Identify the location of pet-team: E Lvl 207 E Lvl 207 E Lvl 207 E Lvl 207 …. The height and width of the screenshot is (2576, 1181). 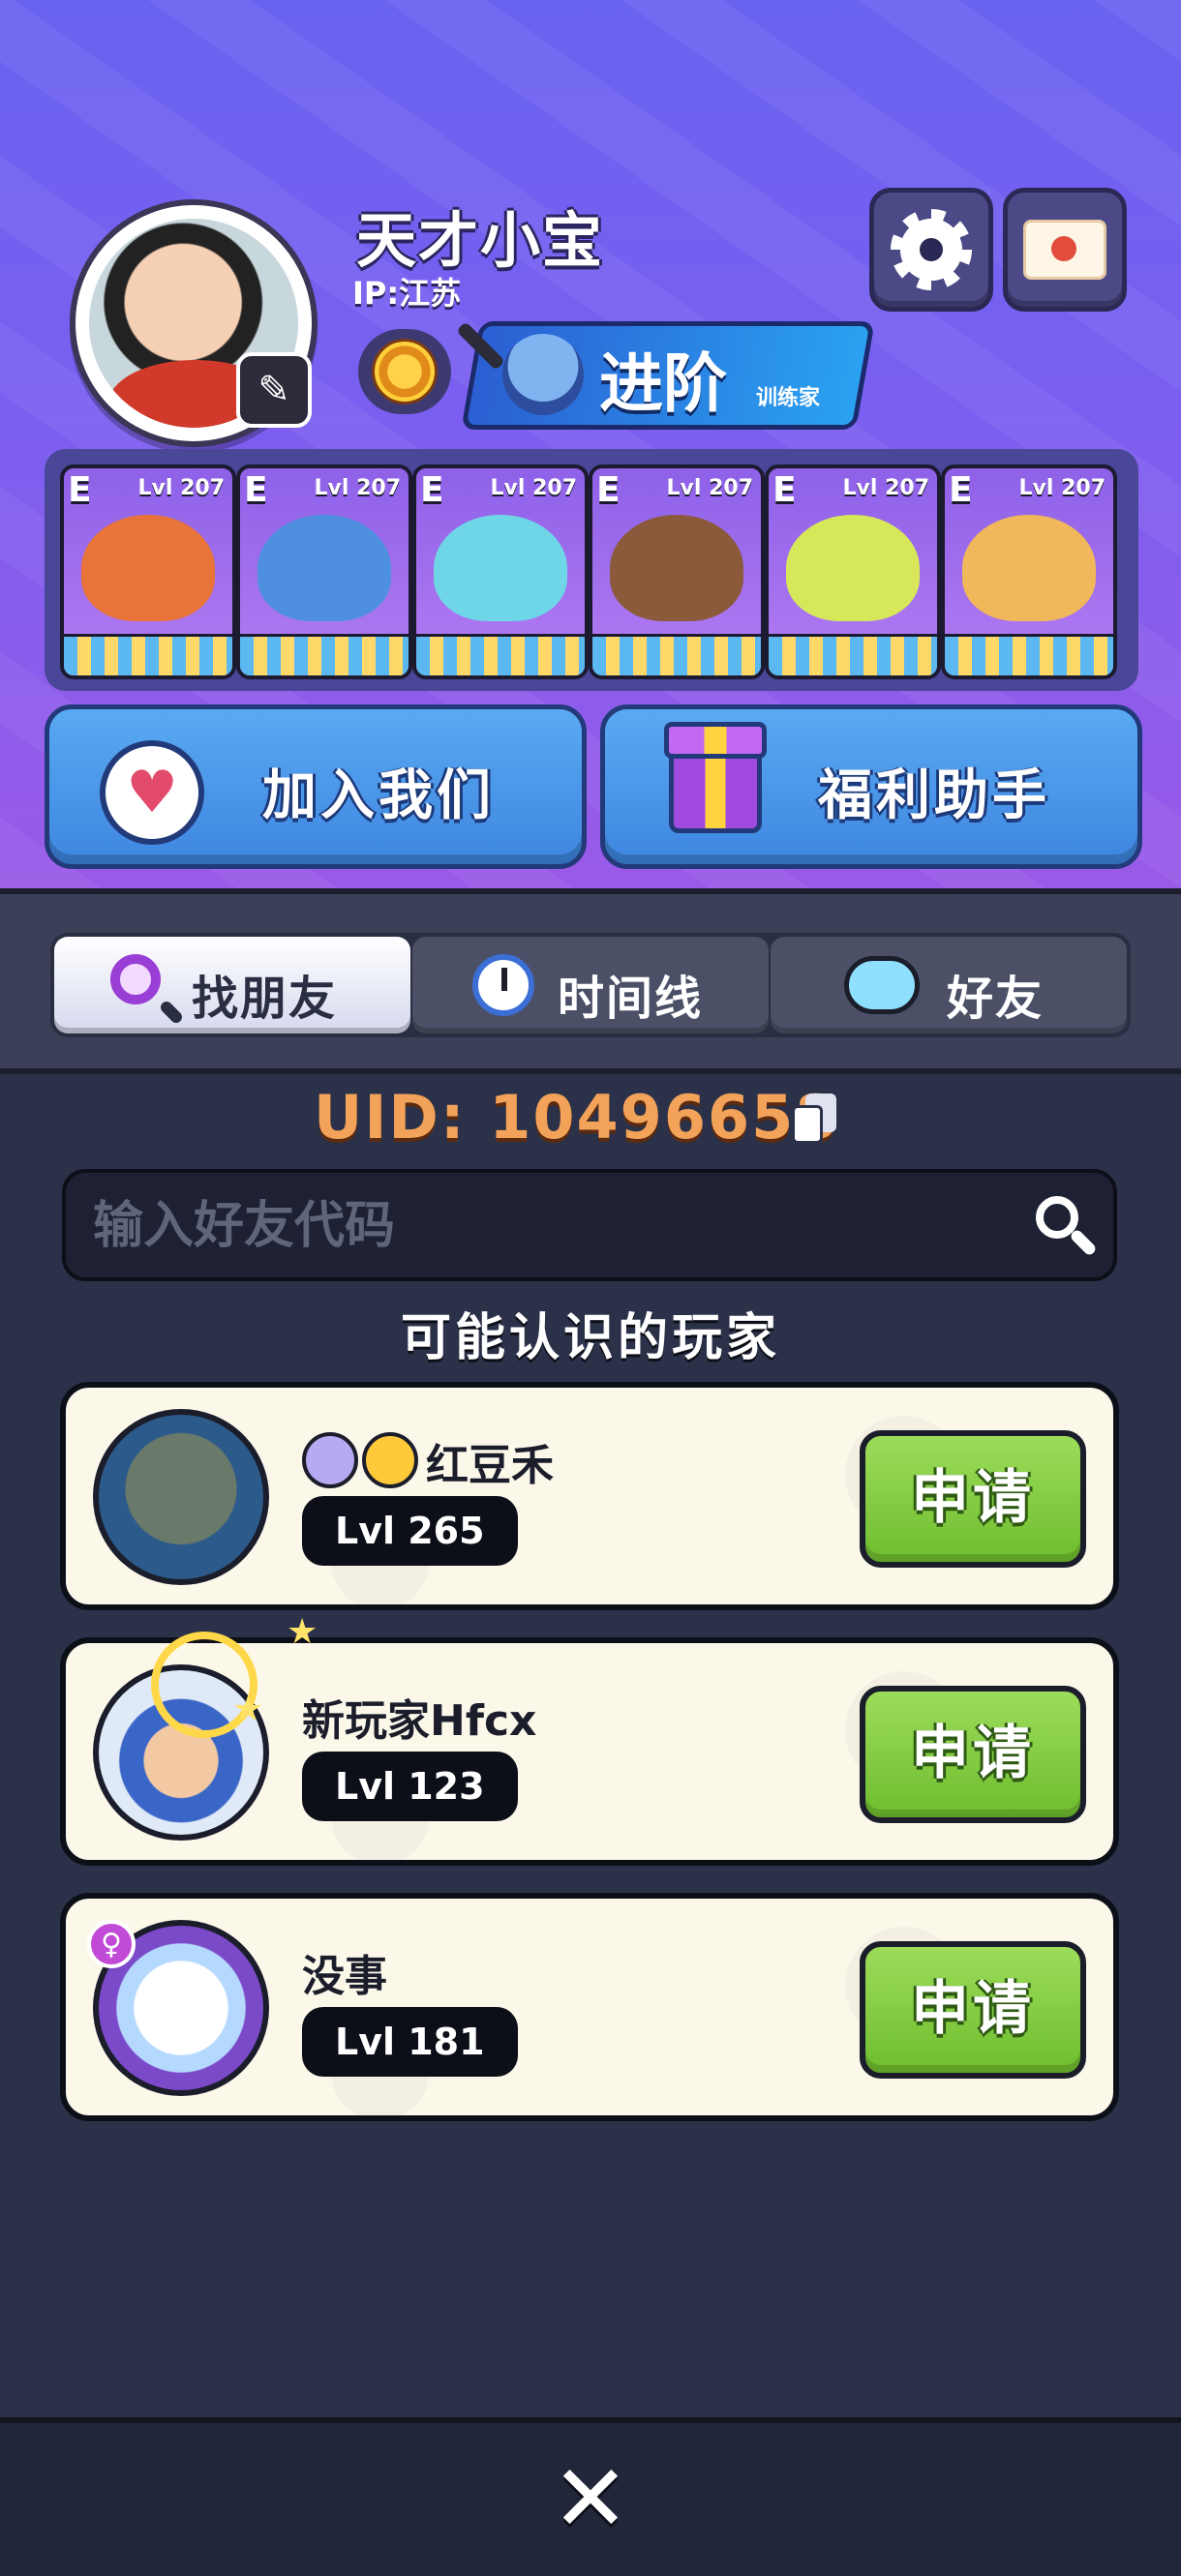
(591, 570).